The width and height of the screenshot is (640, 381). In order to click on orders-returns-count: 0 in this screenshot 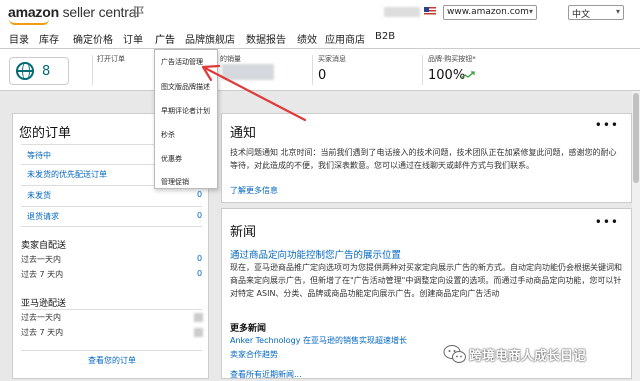, I will do `click(199, 215)`.